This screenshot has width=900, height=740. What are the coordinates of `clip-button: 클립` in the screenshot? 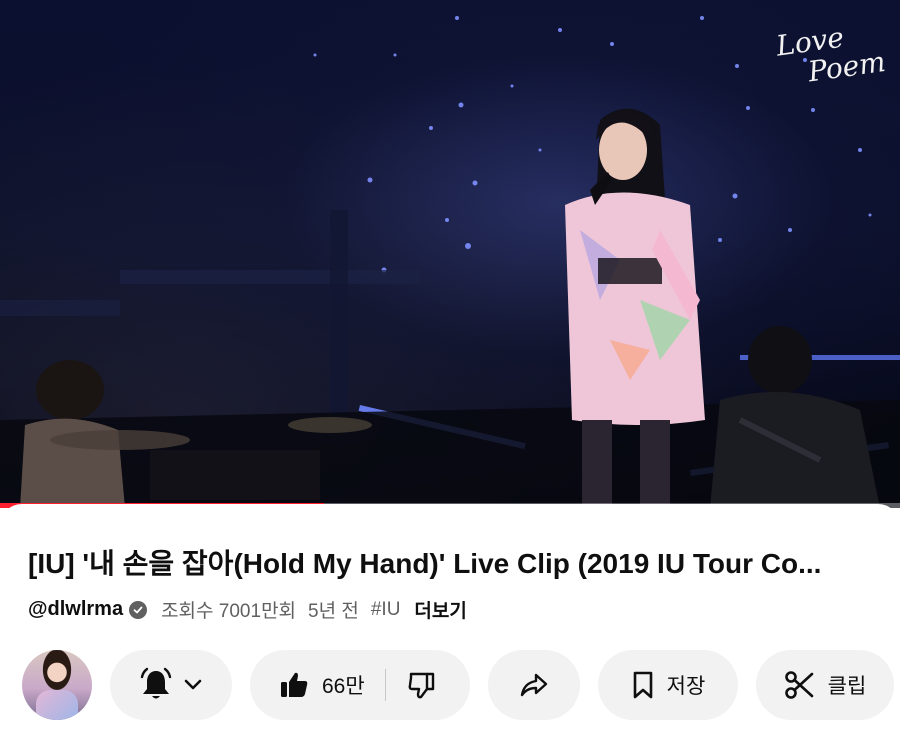 It's located at (825, 685).